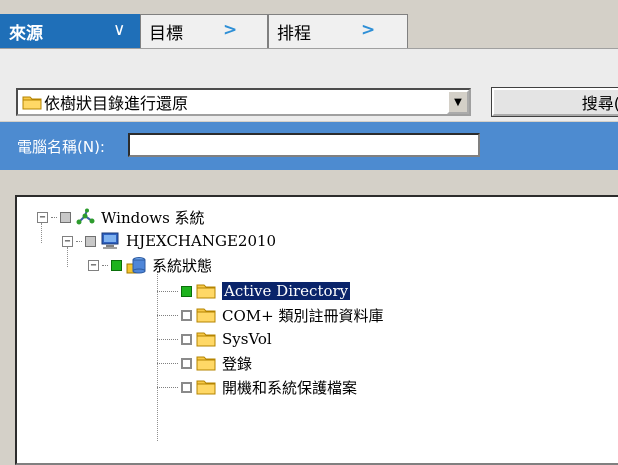 The height and width of the screenshot is (465, 618). Describe the element at coordinates (201, 241) in the screenshot. I see `tree-node-label: HJEXCHANGE2010` at that location.